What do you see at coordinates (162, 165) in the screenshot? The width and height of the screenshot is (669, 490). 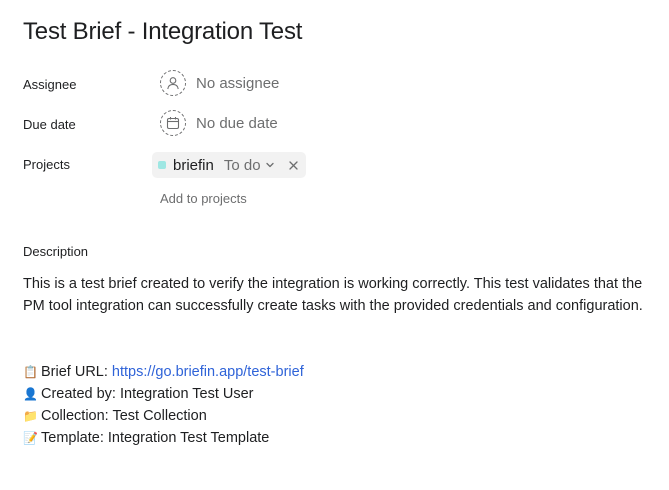 I see `project-color-swatch` at bounding box center [162, 165].